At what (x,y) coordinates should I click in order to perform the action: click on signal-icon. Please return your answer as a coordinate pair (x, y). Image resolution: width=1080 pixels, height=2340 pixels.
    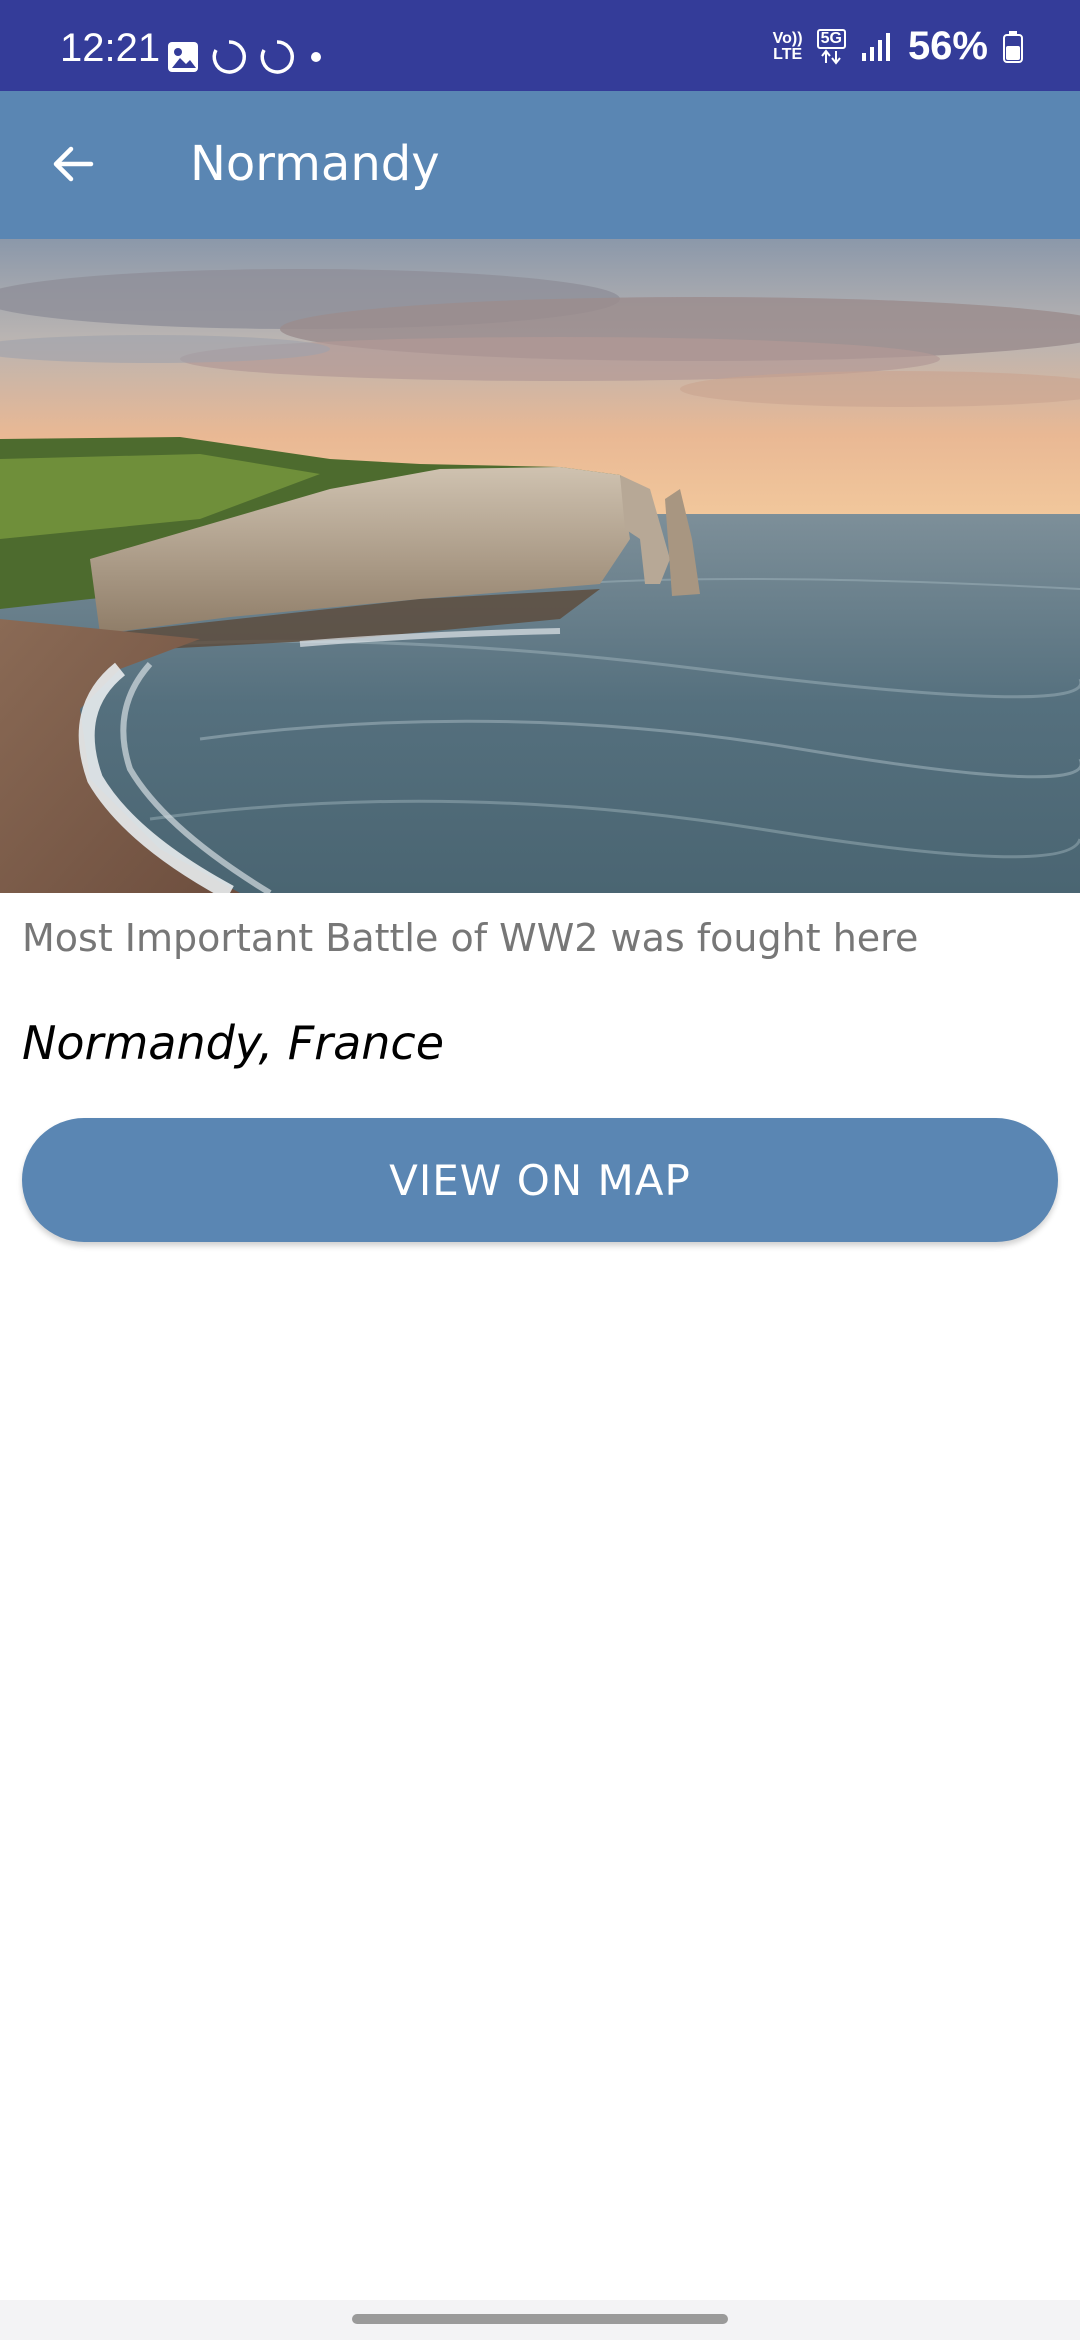
    Looking at the image, I should click on (875, 46).